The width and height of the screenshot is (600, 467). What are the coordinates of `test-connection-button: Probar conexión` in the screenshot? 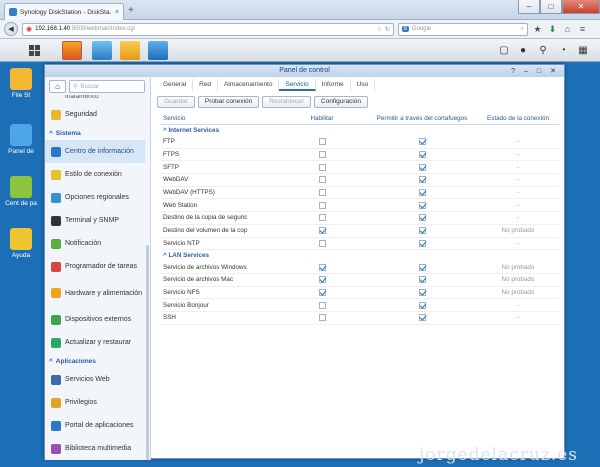 It's located at (228, 102).